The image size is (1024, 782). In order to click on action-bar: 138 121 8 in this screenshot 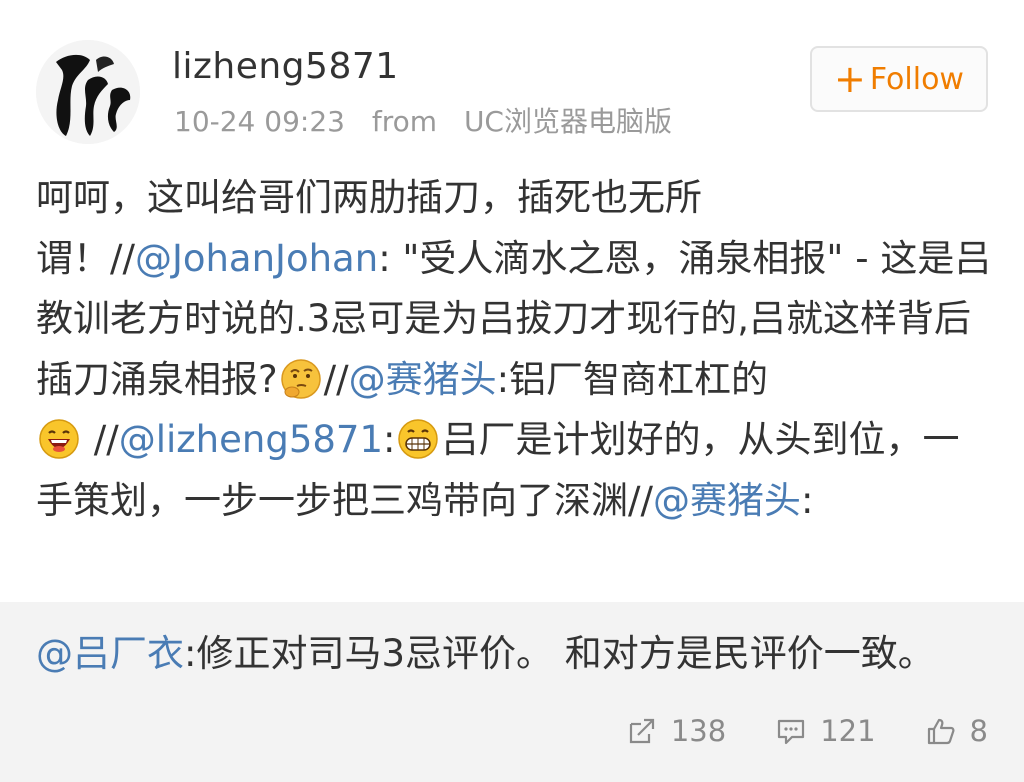, I will do `click(807, 731)`.